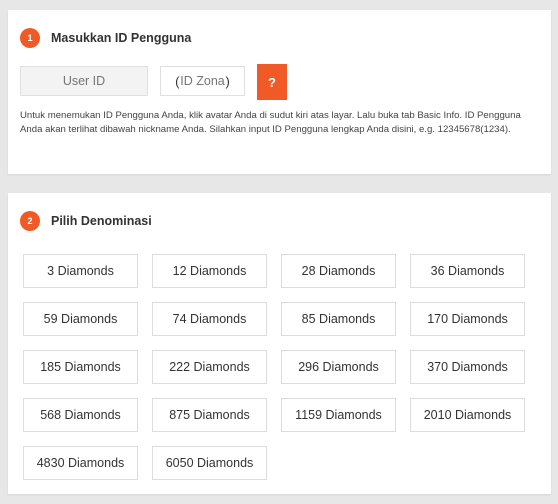 This screenshot has height=504, width=558. I want to click on denomination-option: 568 Diamonds, so click(80, 415).